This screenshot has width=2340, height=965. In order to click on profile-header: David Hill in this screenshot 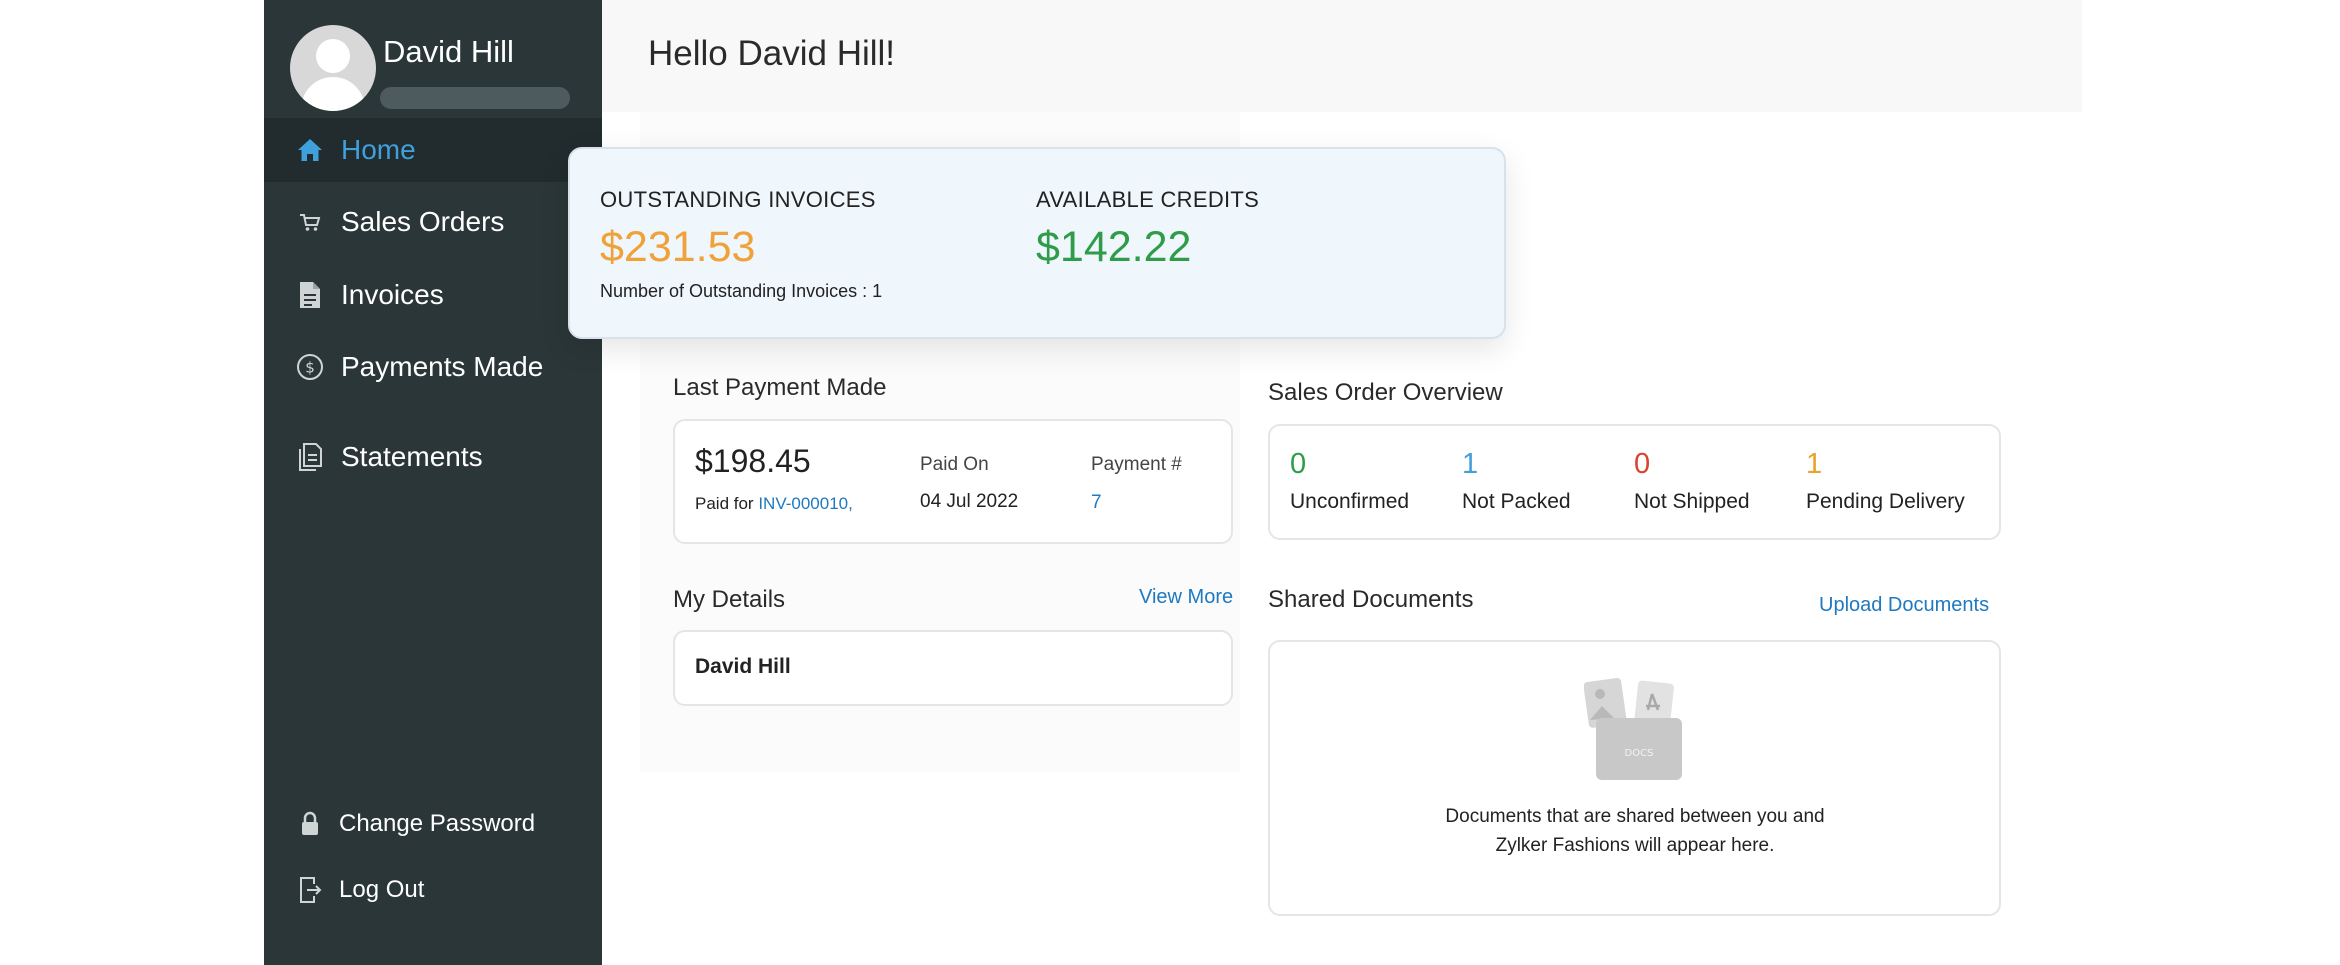, I will do `click(433, 59)`.